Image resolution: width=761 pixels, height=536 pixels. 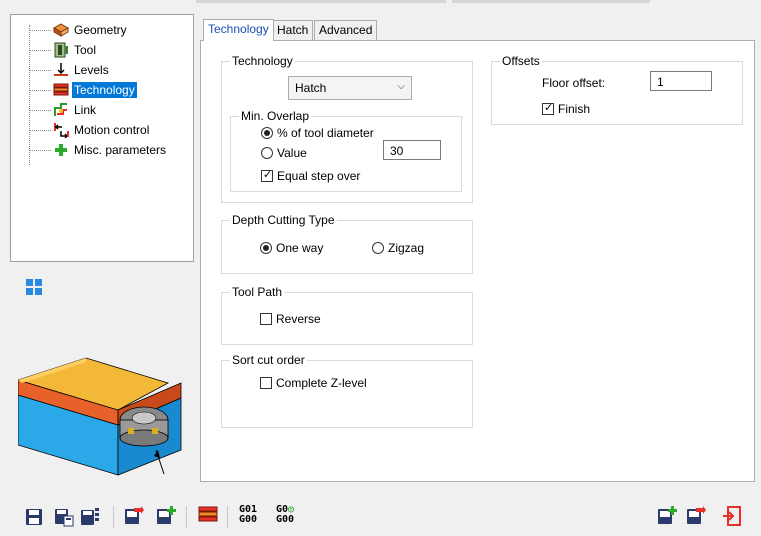 What do you see at coordinates (325, 133) in the screenshot?
I see `percent-of-tool-label: % of tool diameter` at bounding box center [325, 133].